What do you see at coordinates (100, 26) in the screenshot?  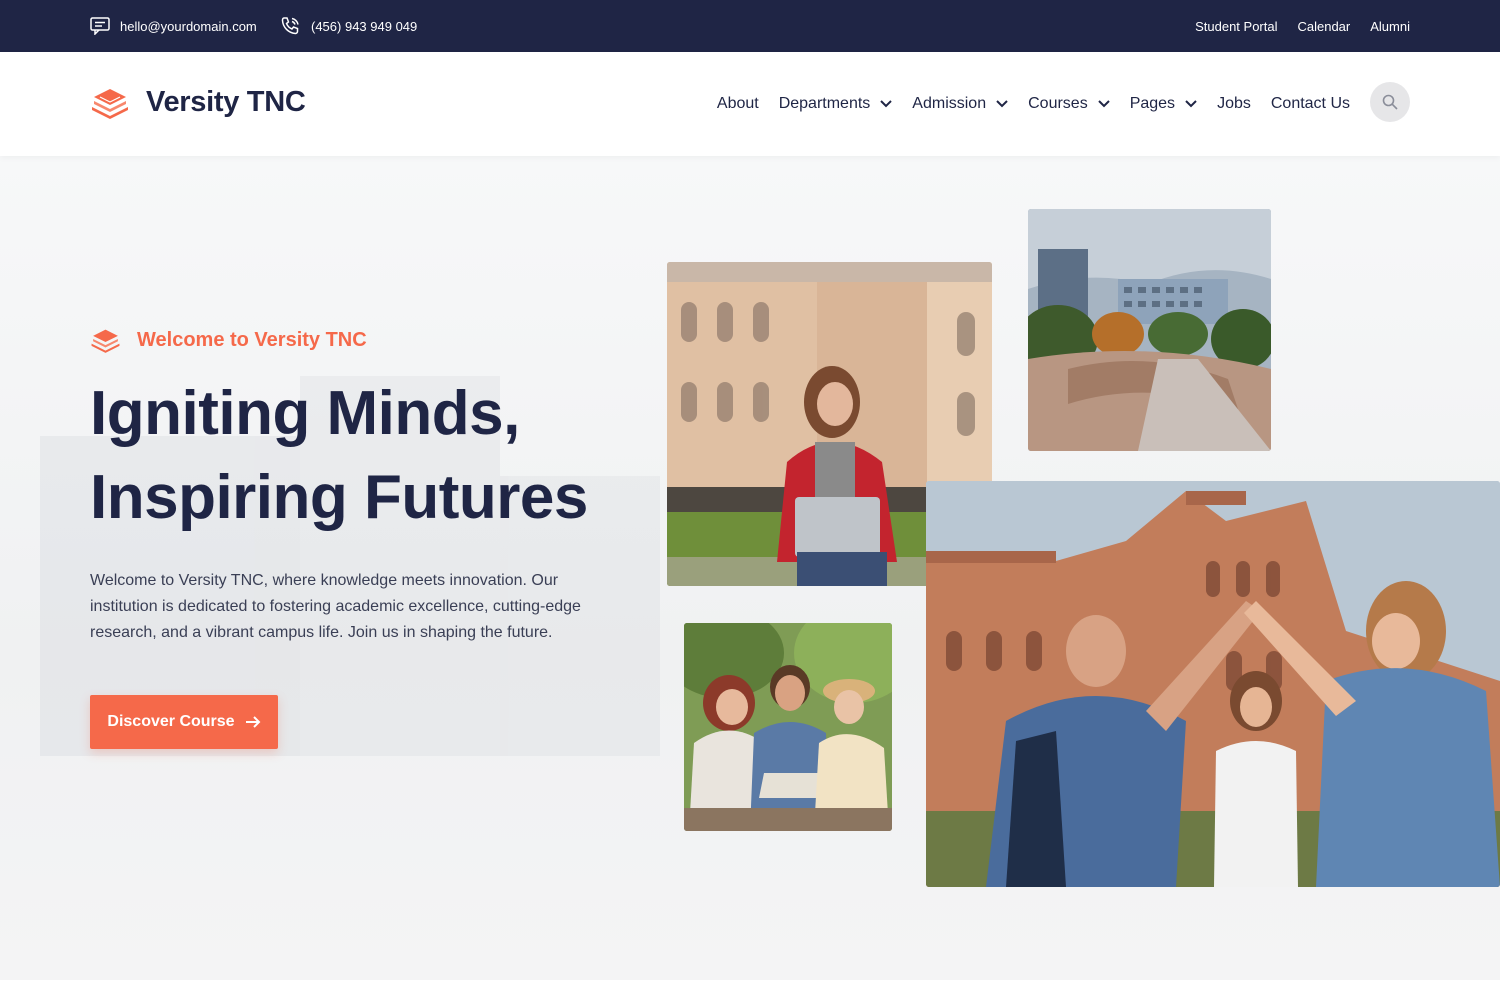 I see `message-icon` at bounding box center [100, 26].